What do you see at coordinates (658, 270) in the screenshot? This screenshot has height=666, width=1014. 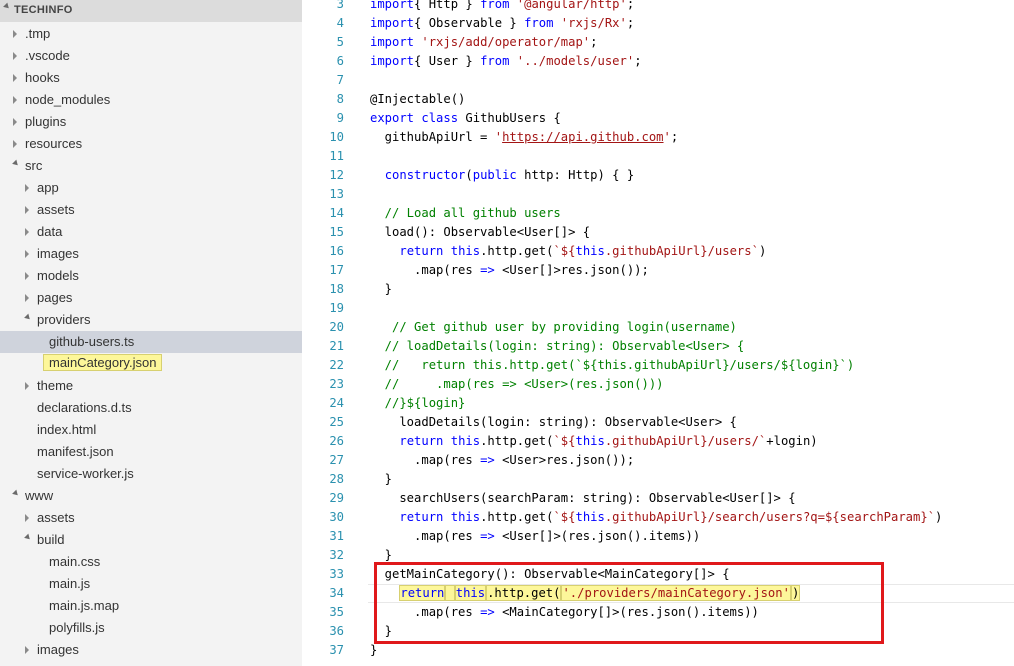 I see `code-line: 17 .map(res => <User[]>res.json());` at bounding box center [658, 270].